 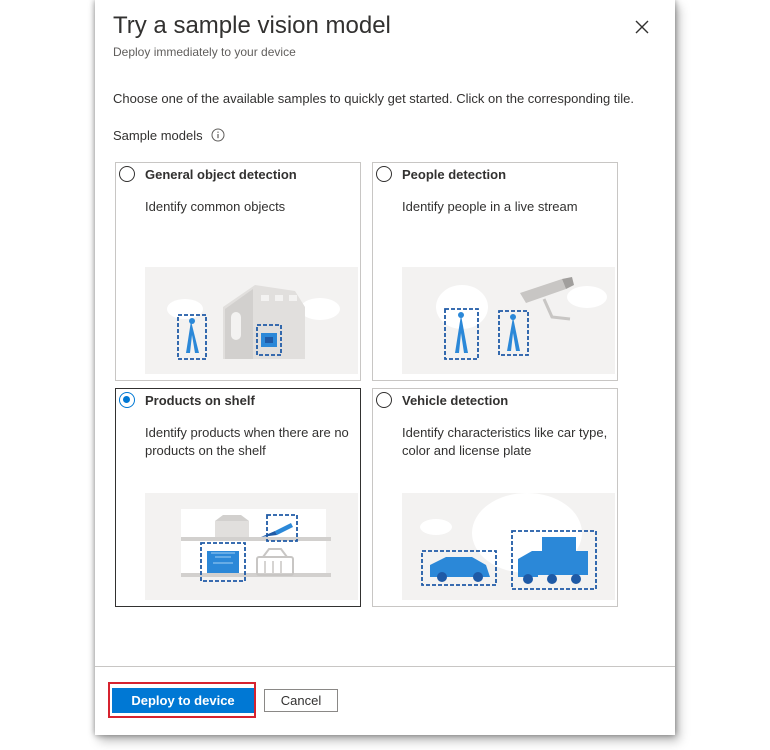 What do you see at coordinates (642, 27) in the screenshot?
I see `close-icon` at bounding box center [642, 27].